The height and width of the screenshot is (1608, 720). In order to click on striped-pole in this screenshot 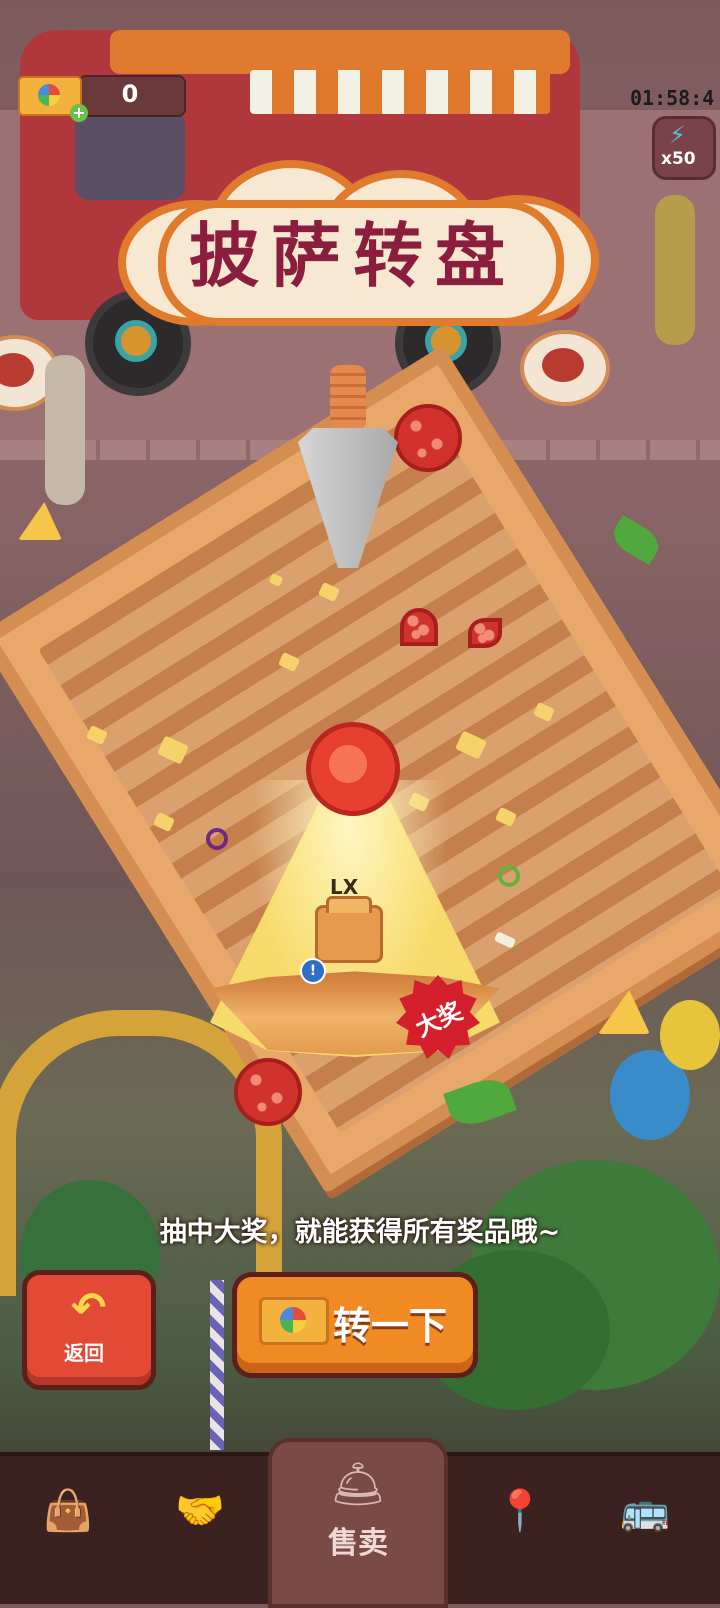, I will do `click(217, 1365)`.